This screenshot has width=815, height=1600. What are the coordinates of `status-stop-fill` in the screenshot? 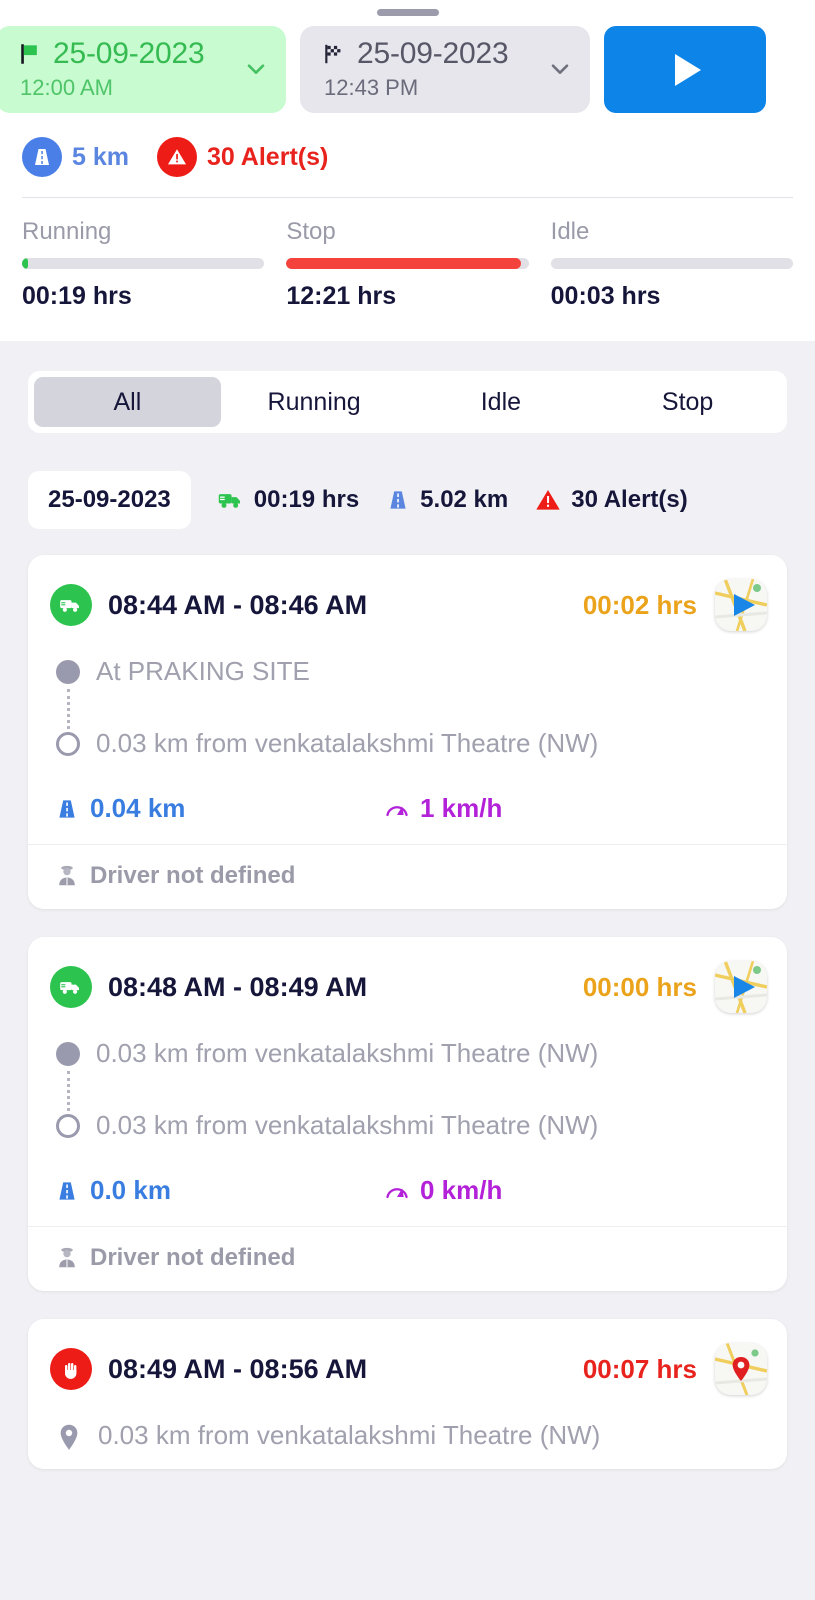 It's located at (404, 263).